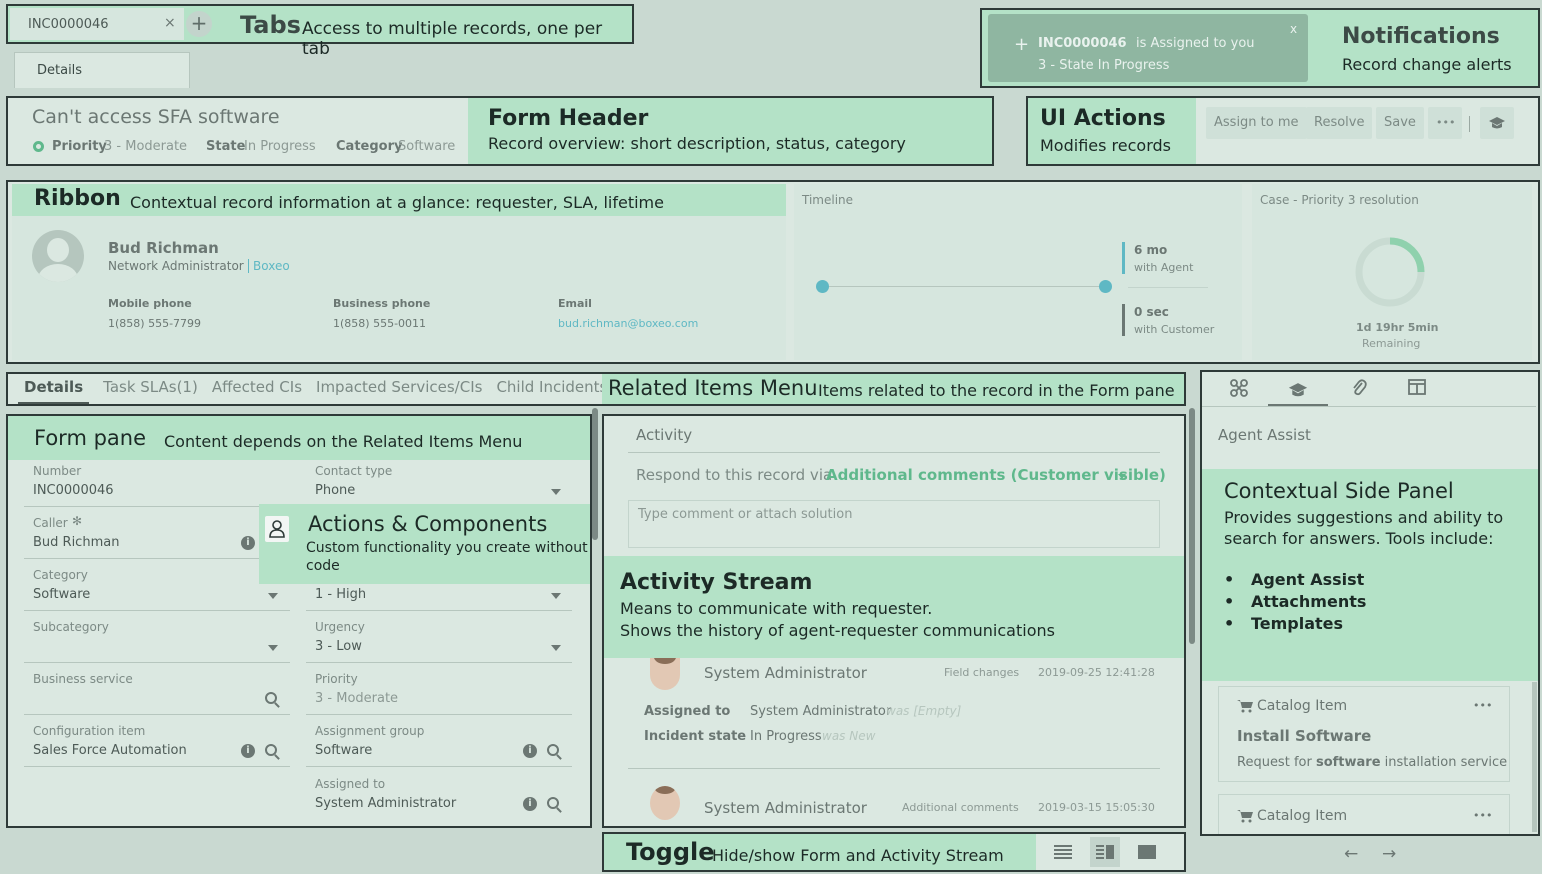 This screenshot has width=1542, height=874. Describe the element at coordinates (1469, 124) in the screenshot. I see `divider` at that location.